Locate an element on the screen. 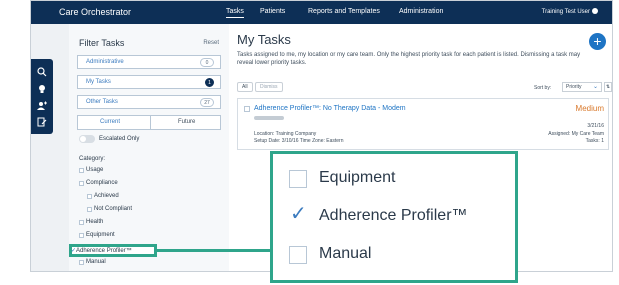 This screenshot has width=619, height=285. filter-my-tasks-label: My Tasks is located at coordinates (98, 82).